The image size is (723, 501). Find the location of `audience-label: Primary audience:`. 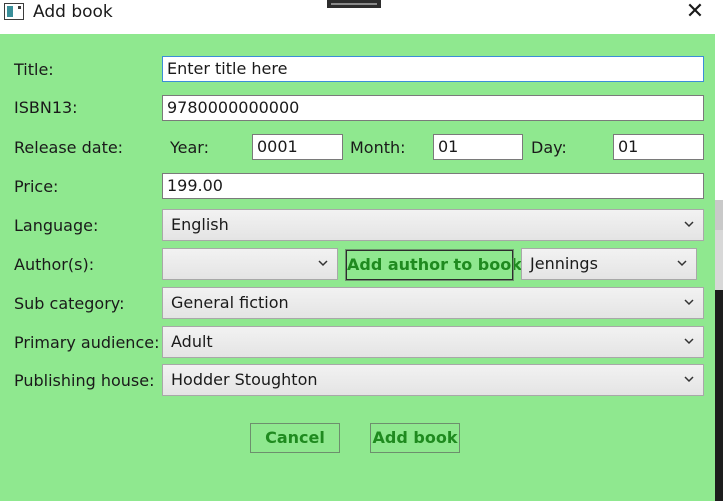

audience-label: Primary audience: is located at coordinates (87, 342).